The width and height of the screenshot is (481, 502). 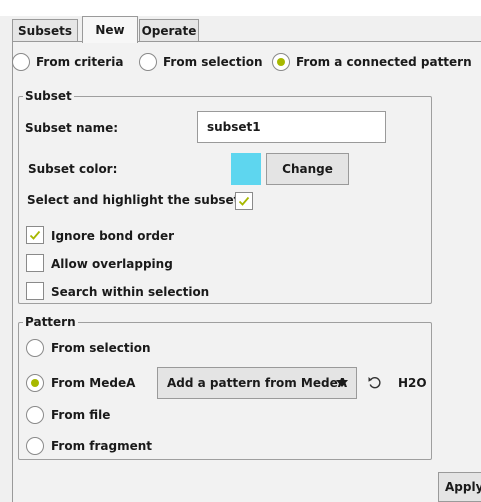 I want to click on tab-operate: Operate, so click(x=169, y=30).